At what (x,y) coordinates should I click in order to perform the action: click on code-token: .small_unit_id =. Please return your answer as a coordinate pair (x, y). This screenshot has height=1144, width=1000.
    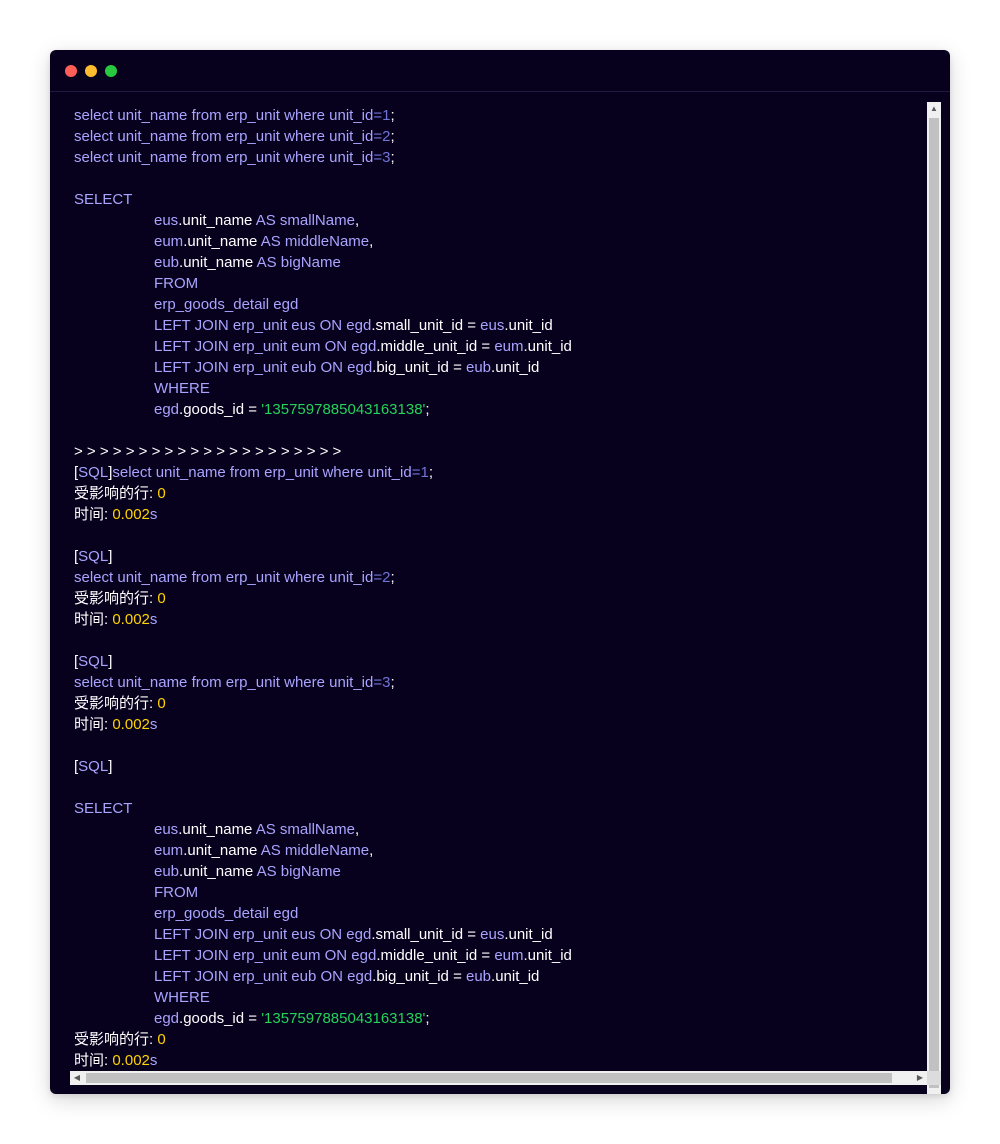
    Looking at the image, I should click on (426, 934).